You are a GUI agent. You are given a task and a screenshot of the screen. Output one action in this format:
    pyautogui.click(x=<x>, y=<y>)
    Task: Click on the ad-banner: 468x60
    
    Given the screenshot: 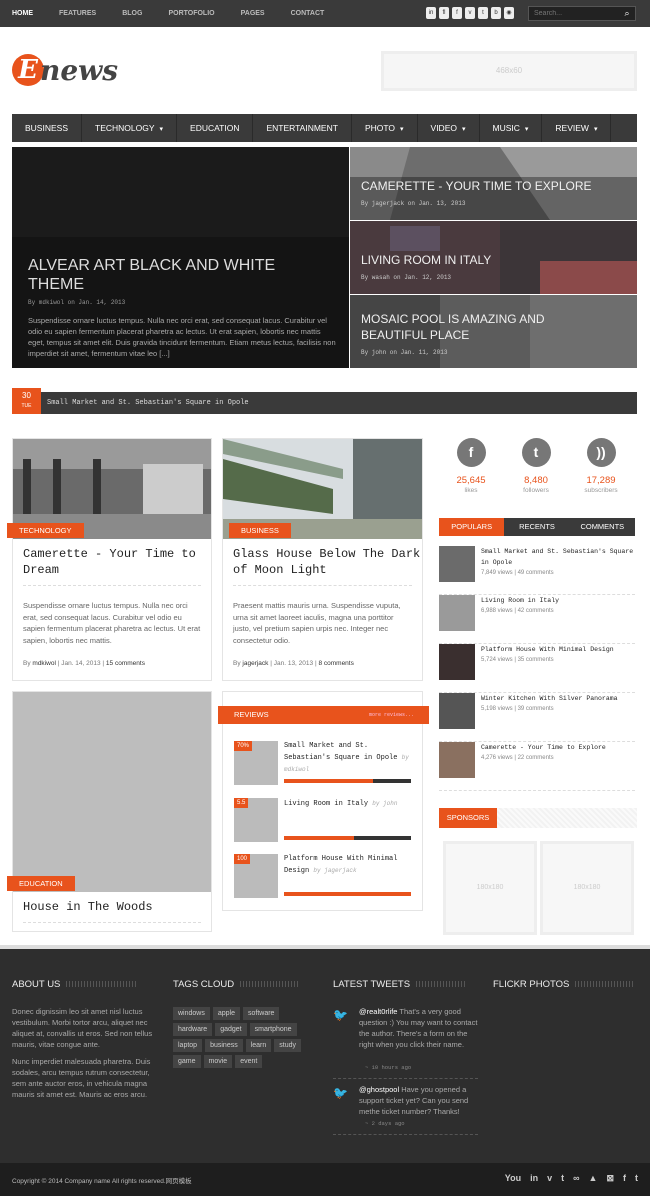 What is the action you would take?
    pyautogui.click(x=509, y=71)
    